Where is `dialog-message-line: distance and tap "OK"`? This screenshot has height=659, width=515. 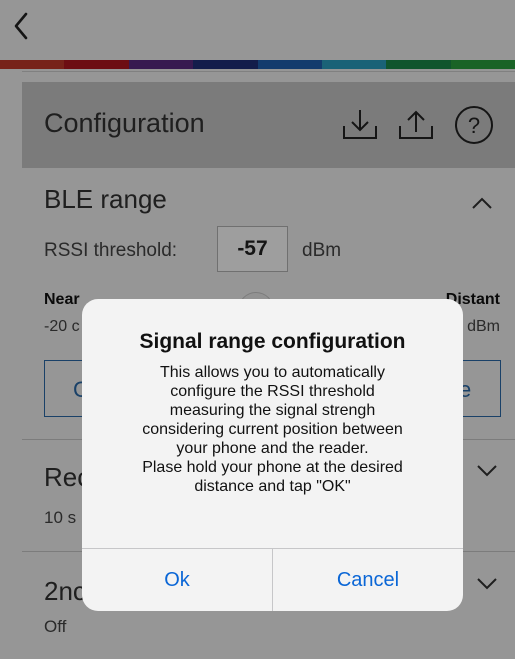 dialog-message-line: distance and tap "OK" is located at coordinates (272, 486).